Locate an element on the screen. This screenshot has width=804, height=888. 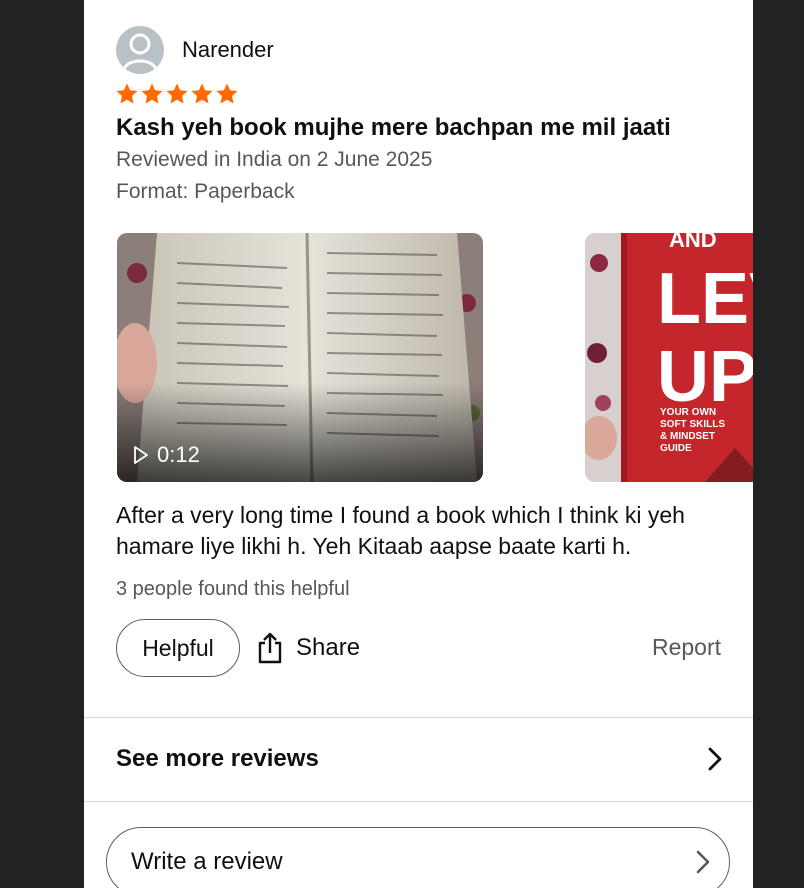
cover-tagline-4: GUIDE is located at coordinates (676, 448).